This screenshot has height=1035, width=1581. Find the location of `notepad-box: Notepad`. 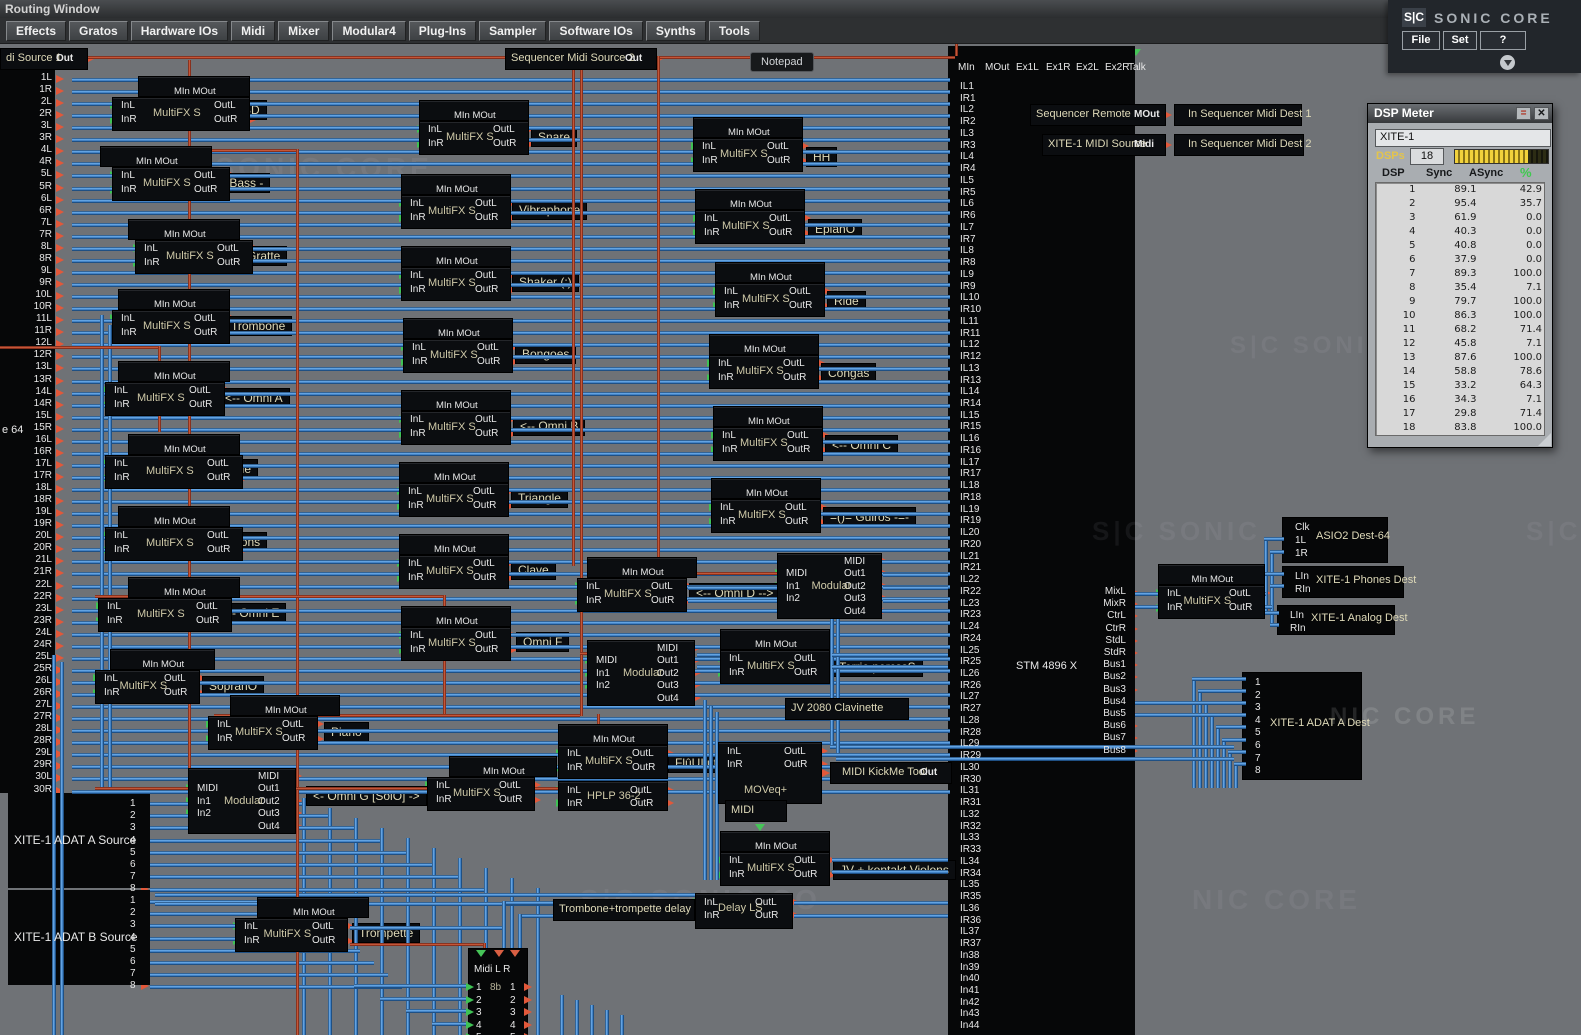

notepad-box: Notepad is located at coordinates (782, 62).